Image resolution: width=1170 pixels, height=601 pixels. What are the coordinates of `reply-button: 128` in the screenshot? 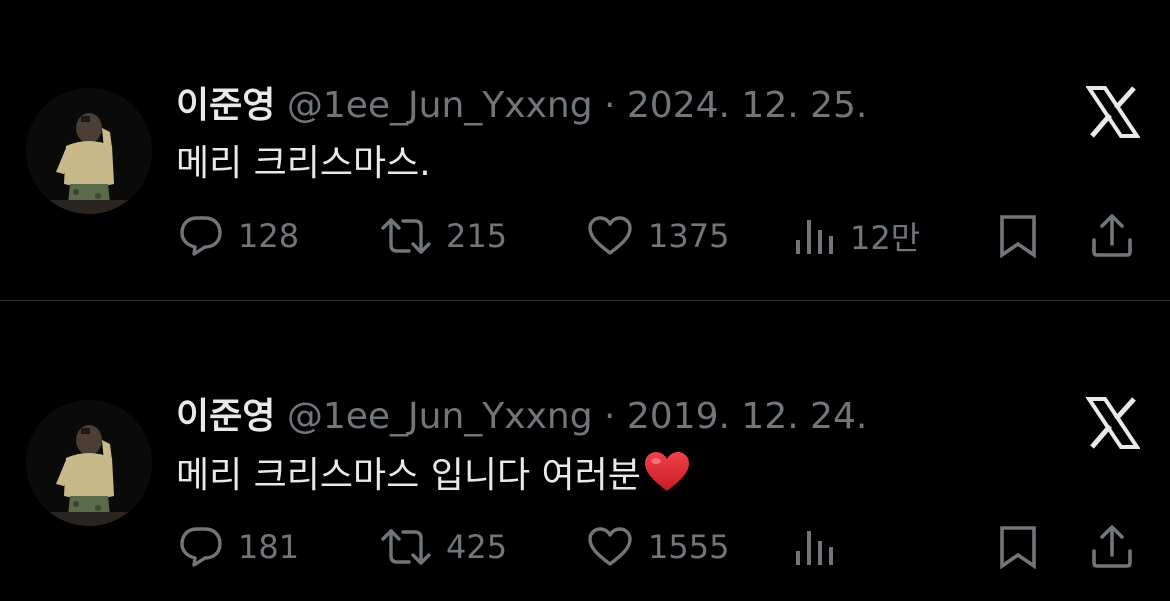 It's located at (238, 236).